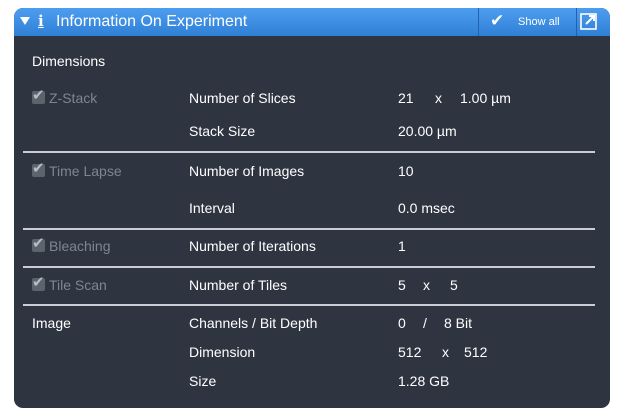 Image resolution: width=622 pixels, height=412 pixels. What do you see at coordinates (203, 381) in the screenshot?
I see `size-label: Size` at bounding box center [203, 381].